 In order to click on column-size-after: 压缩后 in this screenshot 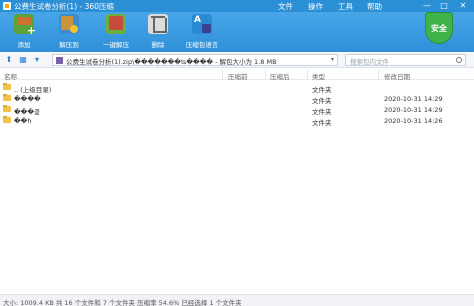, I will do `click(280, 76)`.